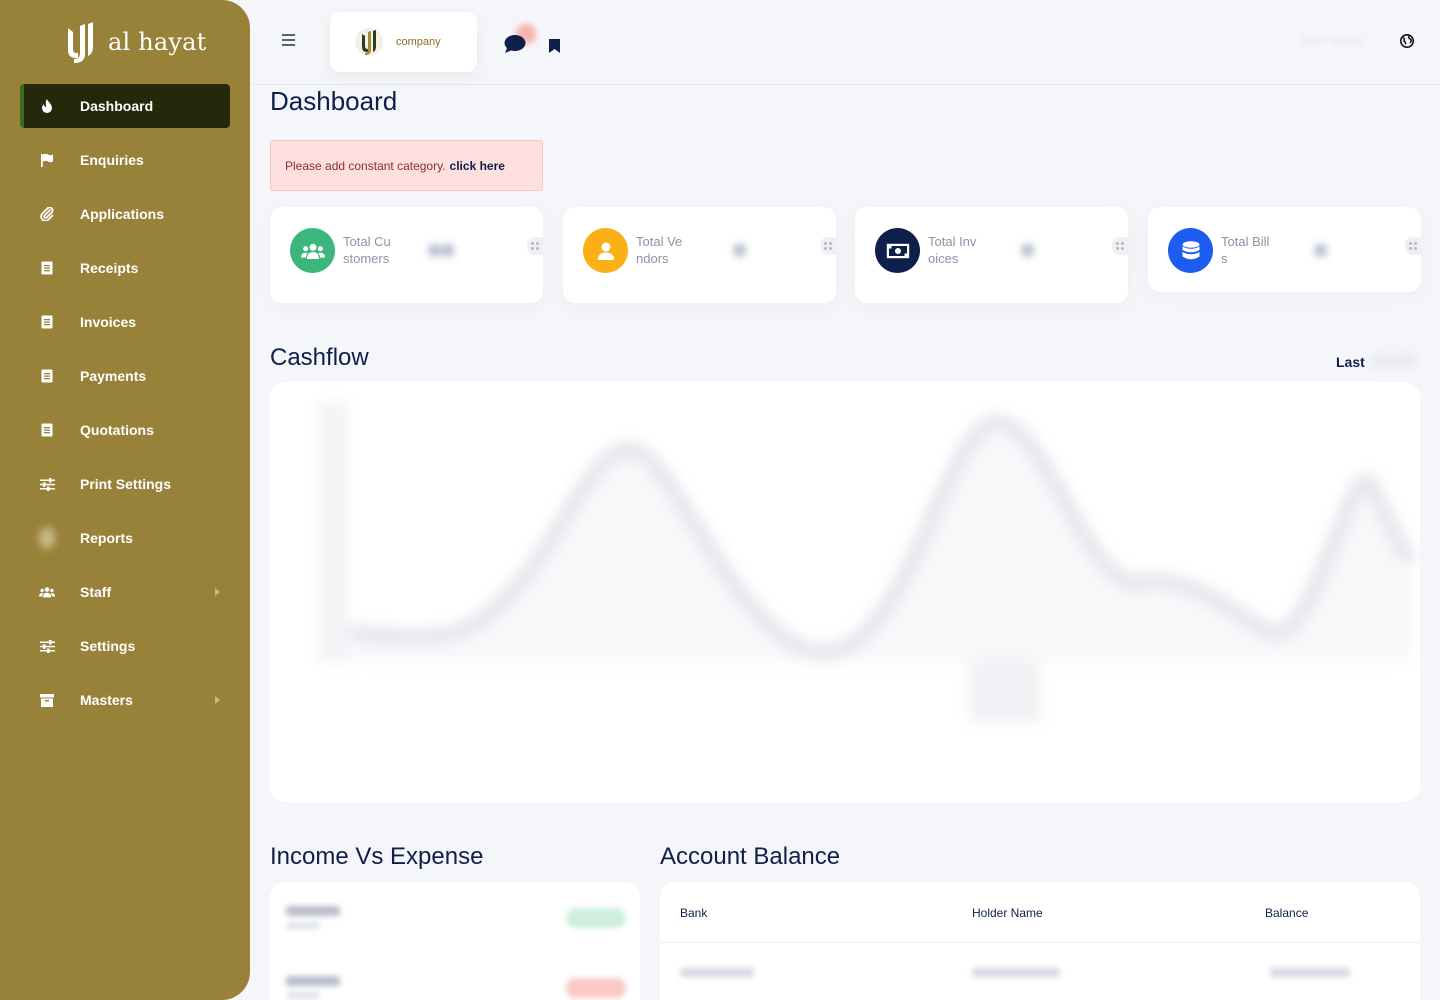 This screenshot has height=1000, width=1440. Describe the element at coordinates (47, 214) in the screenshot. I see `paperclip-icon` at that location.